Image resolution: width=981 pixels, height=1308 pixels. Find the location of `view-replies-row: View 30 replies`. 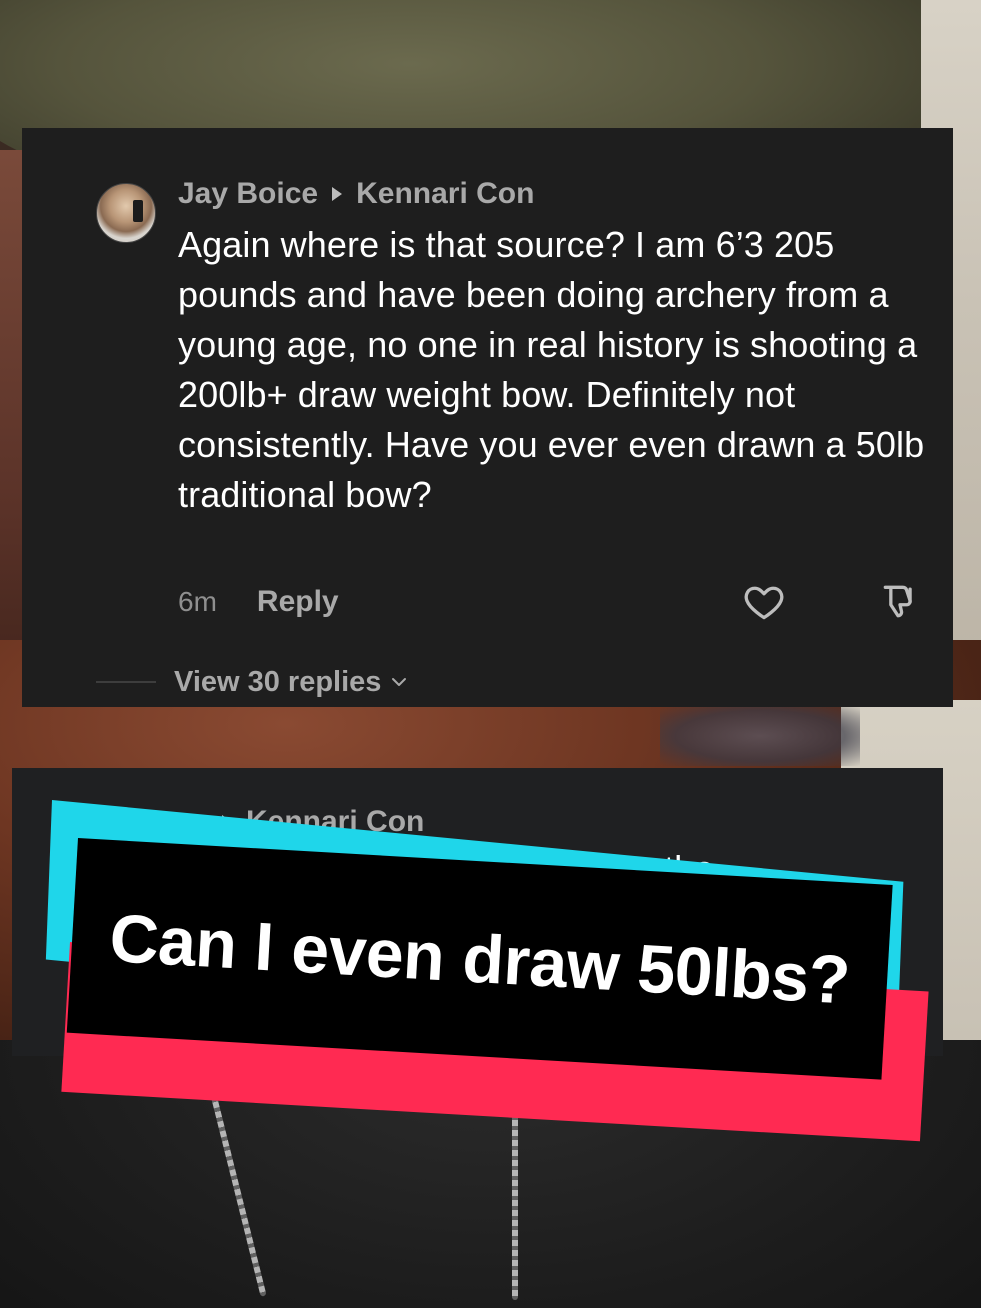

view-replies-row: View 30 replies is located at coordinates (253, 682).